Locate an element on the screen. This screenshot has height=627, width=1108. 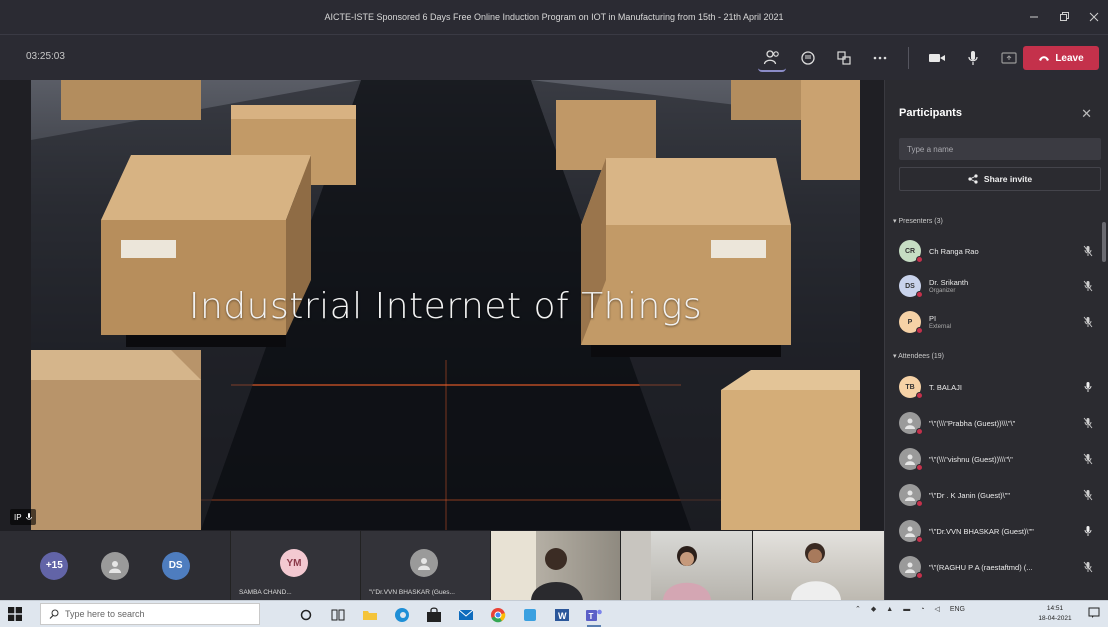
presenter-tag: IP is located at coordinates (23, 517).